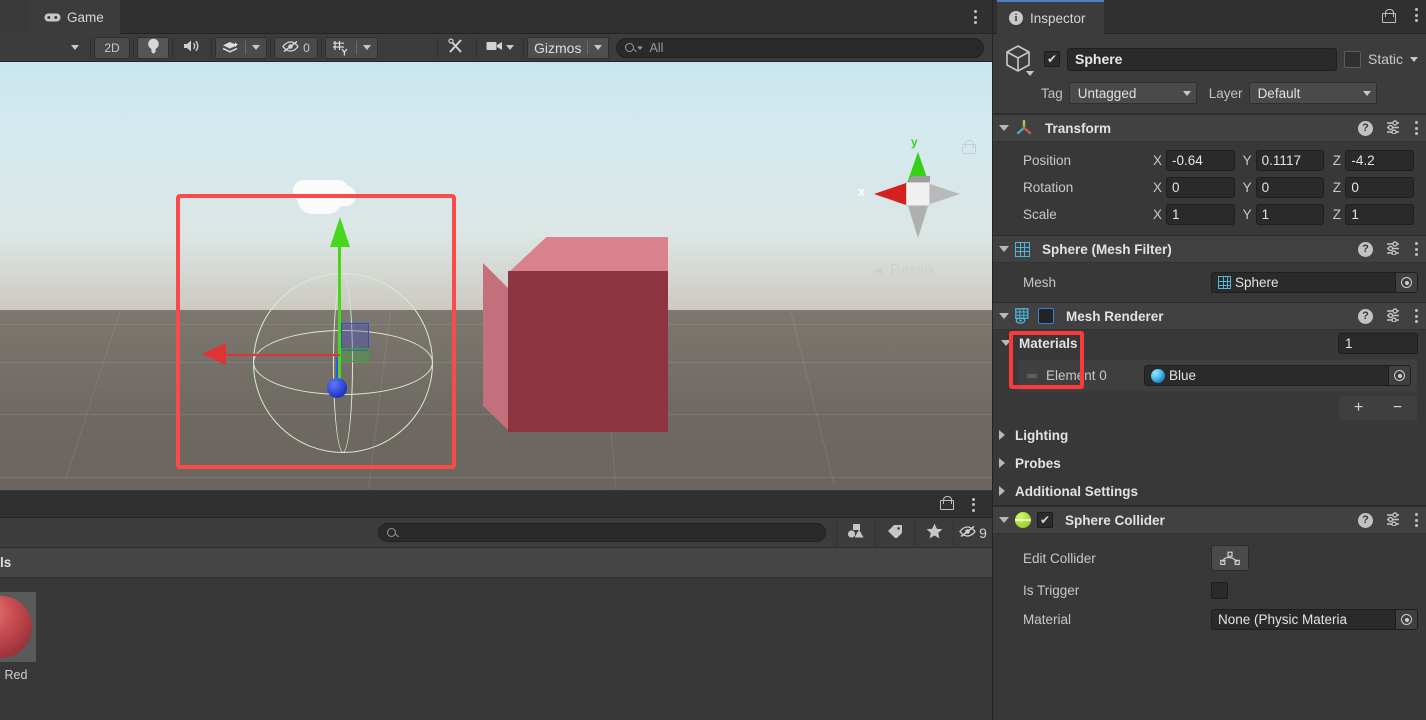  Describe the element at coordinates (1358, 408) in the screenshot. I see `add-material-button: +` at that location.